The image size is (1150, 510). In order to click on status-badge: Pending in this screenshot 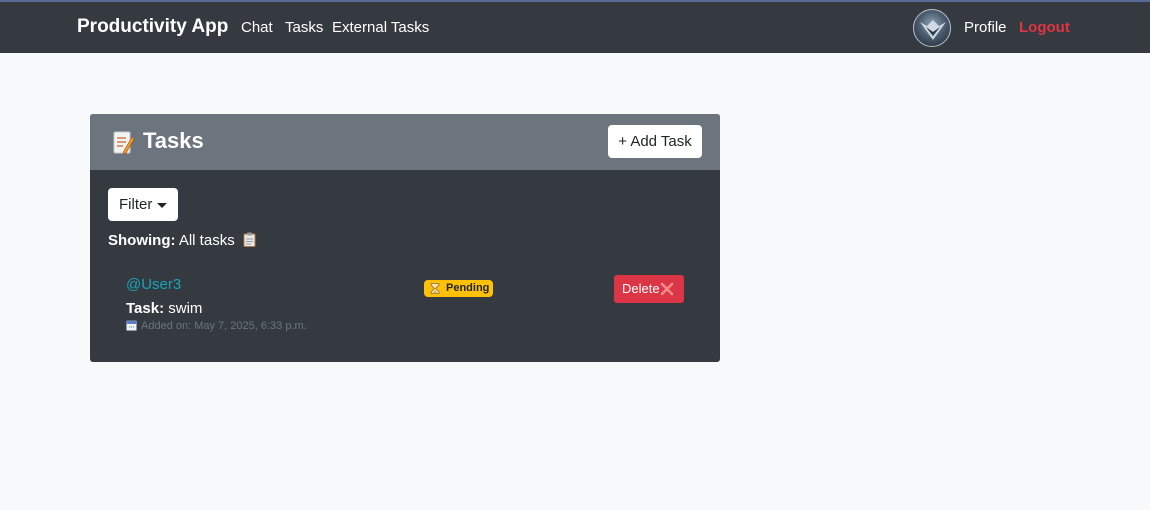, I will do `click(458, 288)`.